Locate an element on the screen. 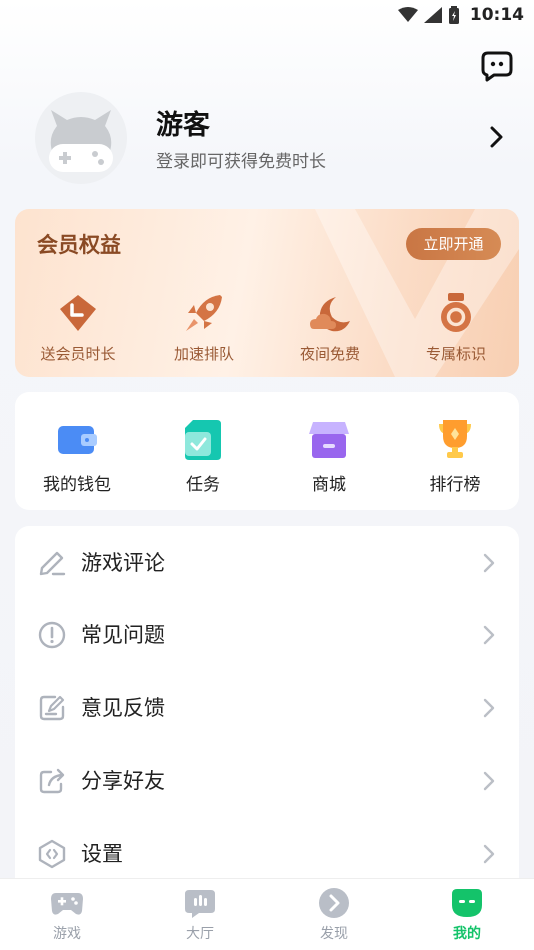 The image size is (534, 950). nav-tab-mine: 我的 is located at coordinates (467, 915).